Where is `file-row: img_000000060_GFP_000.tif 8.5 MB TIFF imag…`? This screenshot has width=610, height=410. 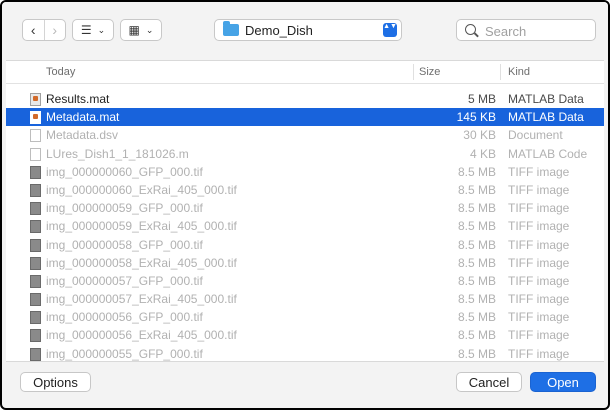
file-row: img_000000060_GFP_000.tif 8.5 MB TIFF imag… is located at coordinates (305, 172).